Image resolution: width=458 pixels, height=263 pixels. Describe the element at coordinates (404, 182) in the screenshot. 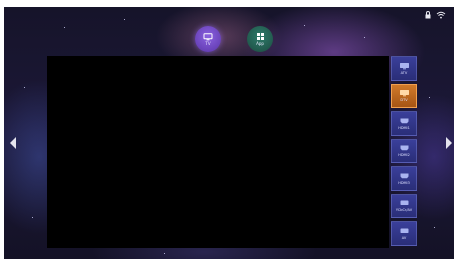

I see `source-label: HDMI3` at that location.